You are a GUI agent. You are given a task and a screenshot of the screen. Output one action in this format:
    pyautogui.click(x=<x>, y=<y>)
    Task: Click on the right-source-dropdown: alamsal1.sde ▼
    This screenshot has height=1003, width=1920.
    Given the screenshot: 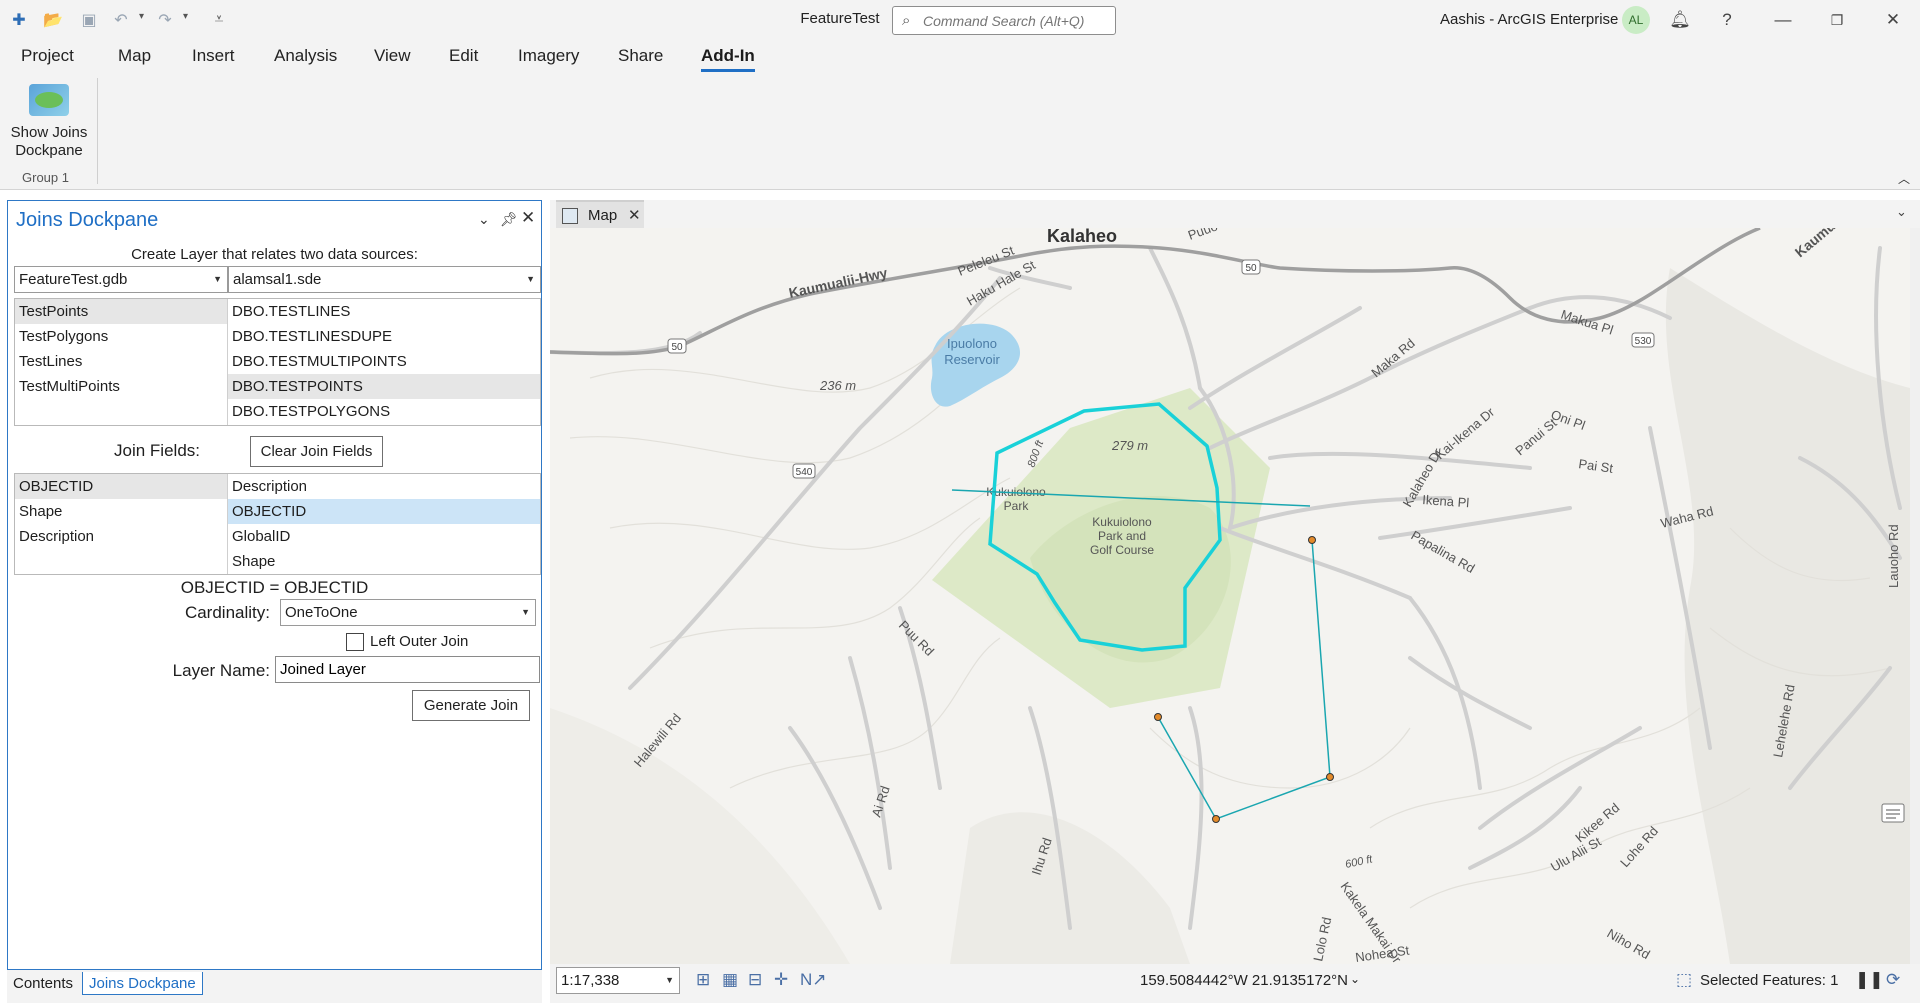 What is the action you would take?
    pyautogui.click(x=384, y=279)
    